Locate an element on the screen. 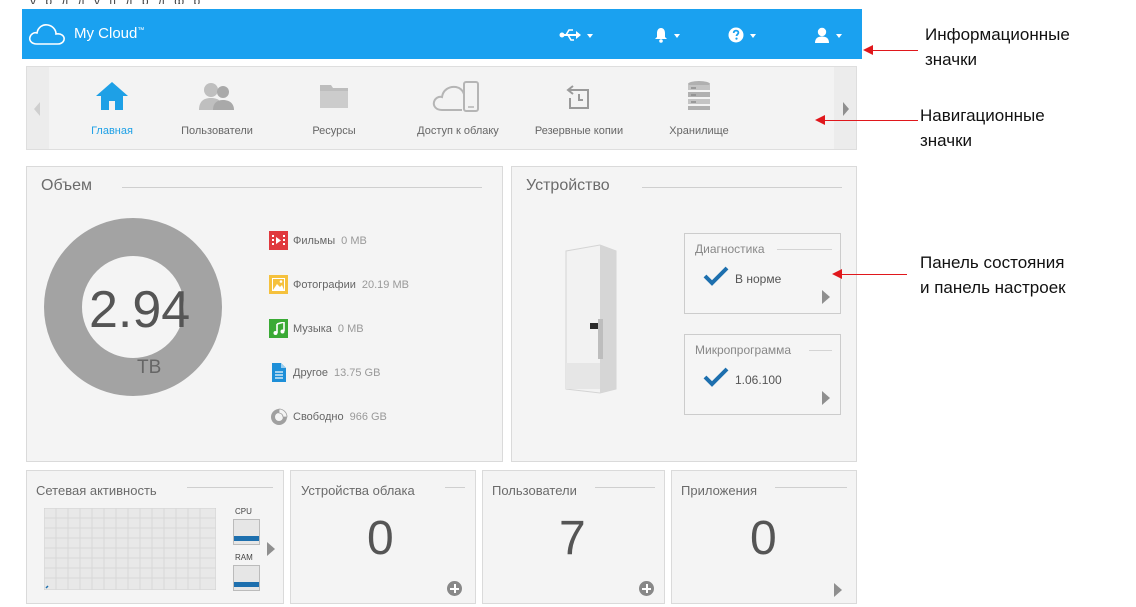 Image resolution: width=1136 pixels, height=607 pixels. firmware-value: 1.06.100 is located at coordinates (758, 380).